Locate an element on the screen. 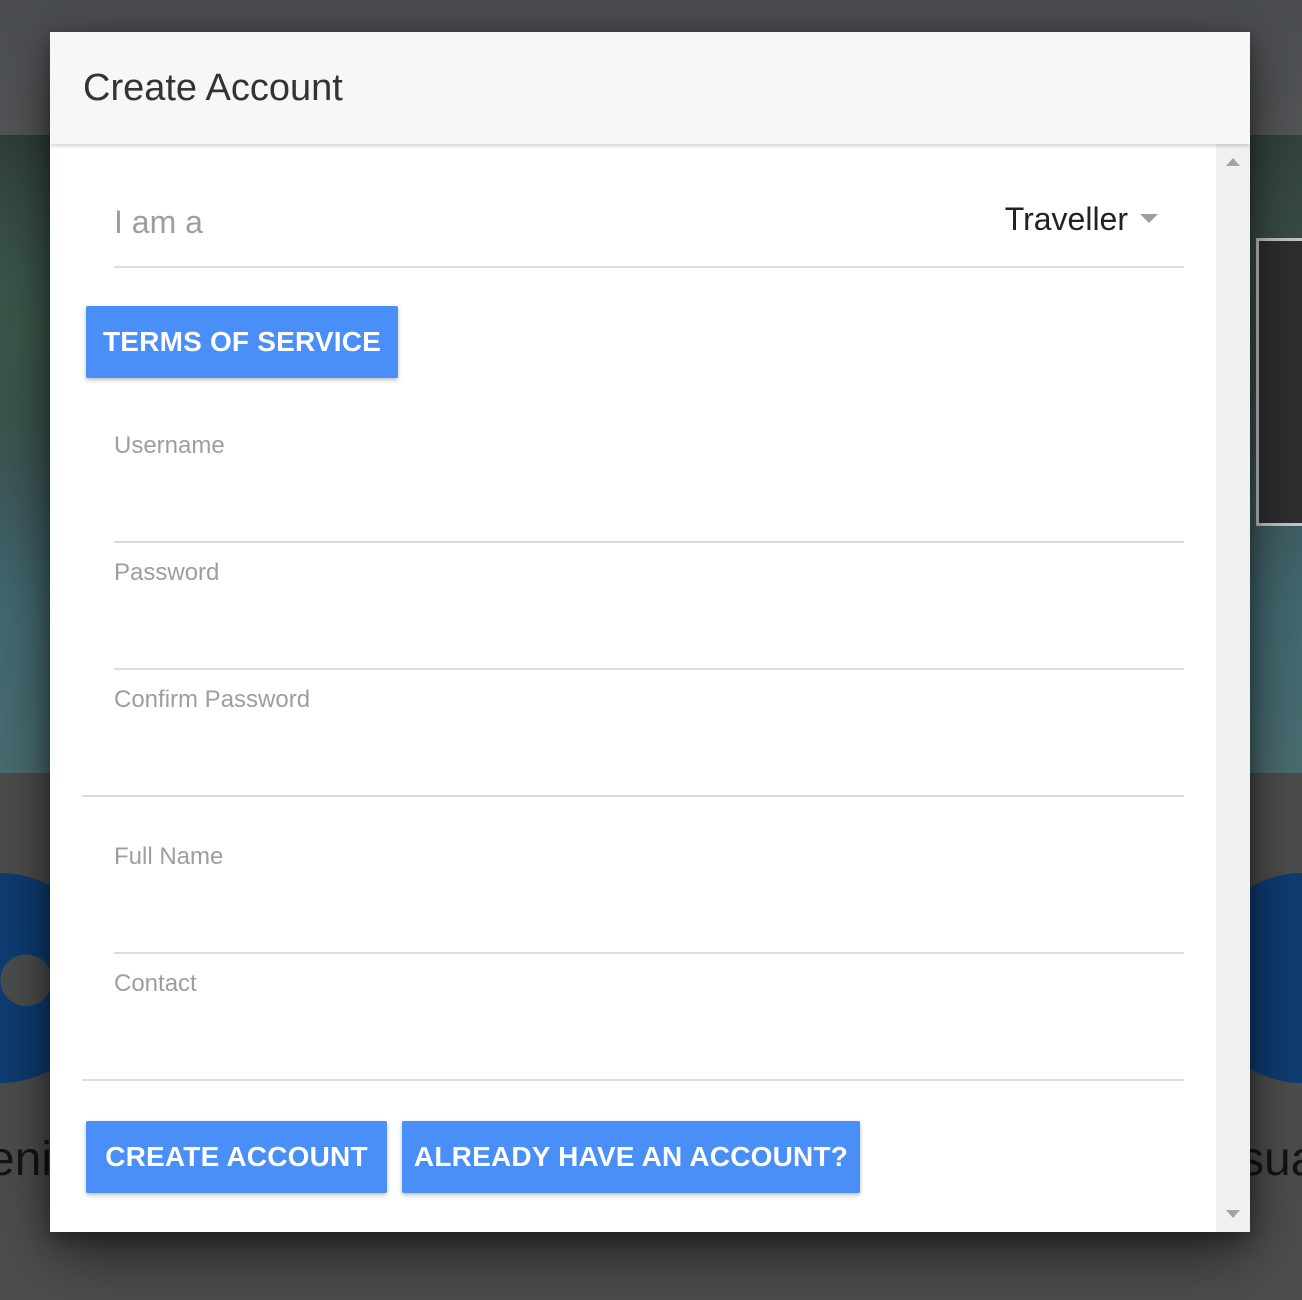 The width and height of the screenshot is (1302, 1300). contact-field: Contact is located at coordinates (633, 1023).